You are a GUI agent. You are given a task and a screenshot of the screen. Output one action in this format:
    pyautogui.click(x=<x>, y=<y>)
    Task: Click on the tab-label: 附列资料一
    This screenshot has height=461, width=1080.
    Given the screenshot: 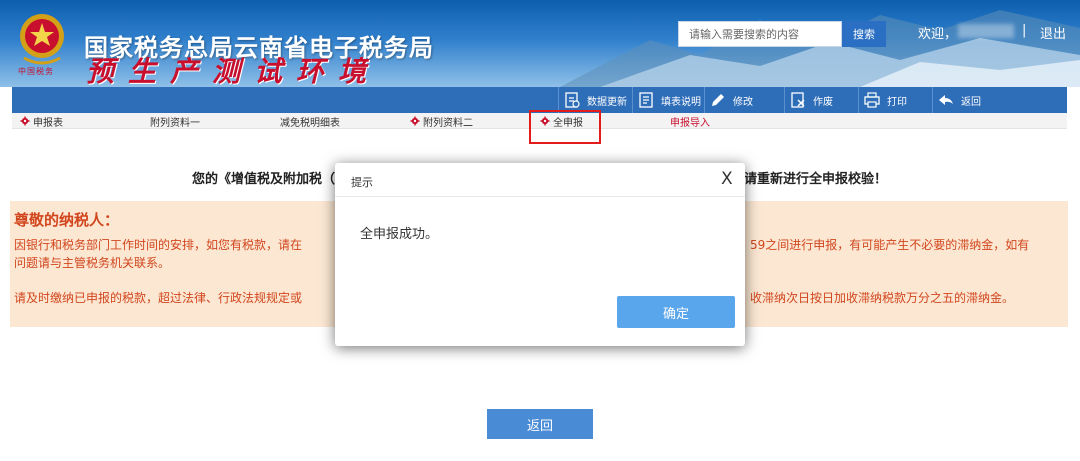 What is the action you would take?
    pyautogui.click(x=175, y=123)
    